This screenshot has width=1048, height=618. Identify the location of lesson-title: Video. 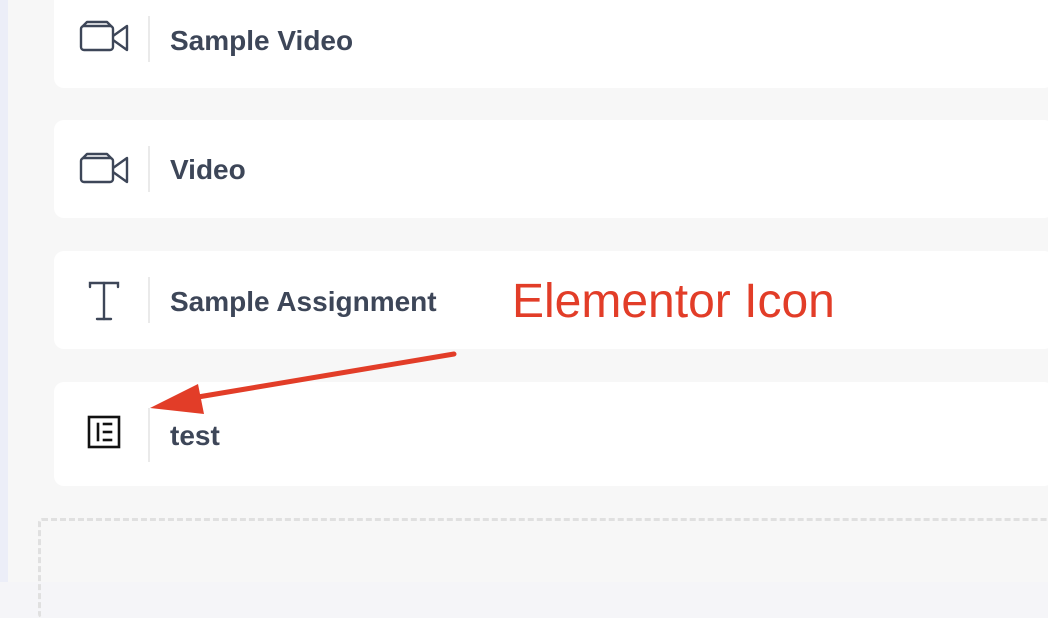
(208, 169).